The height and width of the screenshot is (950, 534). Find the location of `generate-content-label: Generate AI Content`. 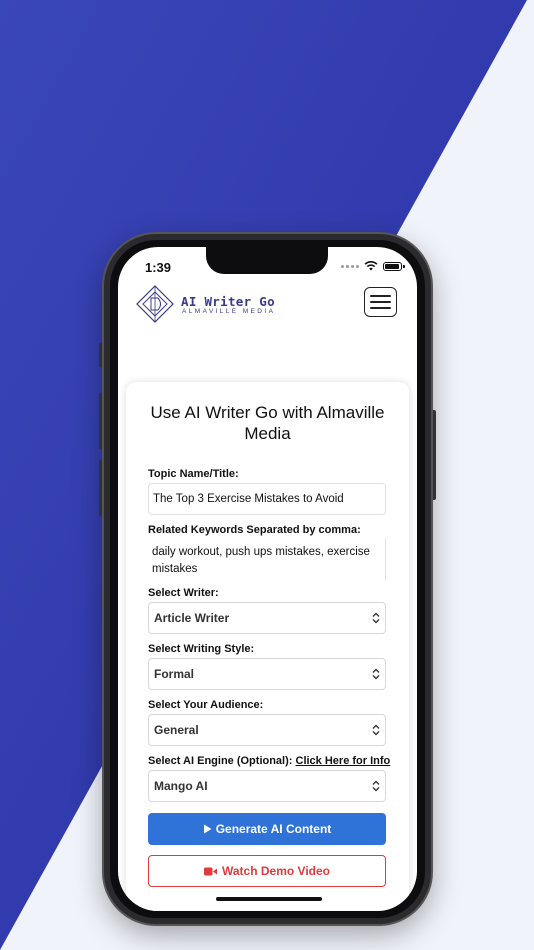

generate-content-label: Generate AI Content is located at coordinates (273, 829).